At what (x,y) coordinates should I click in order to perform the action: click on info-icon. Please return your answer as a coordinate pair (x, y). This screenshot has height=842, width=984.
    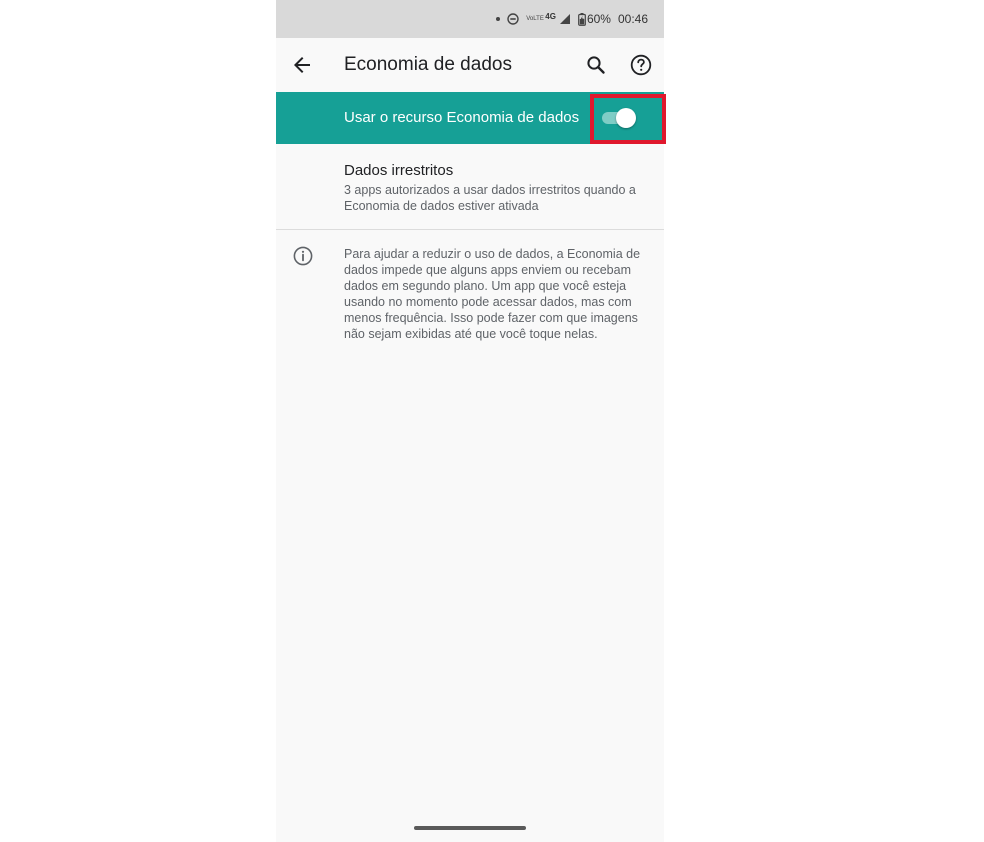
    Looking at the image, I should click on (303, 256).